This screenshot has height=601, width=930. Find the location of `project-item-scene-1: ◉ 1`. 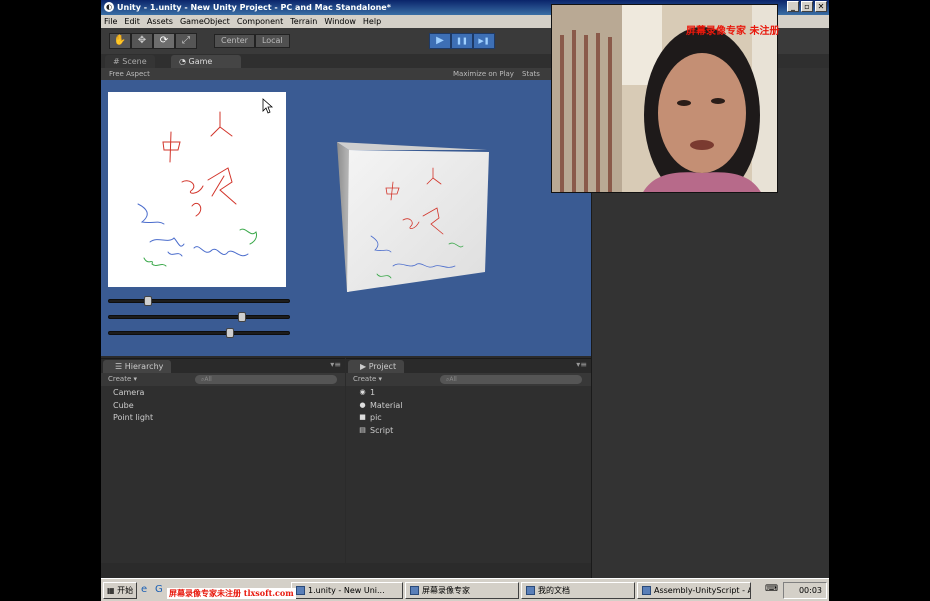

project-item-scene-1: ◉ 1 is located at coordinates (468, 393).